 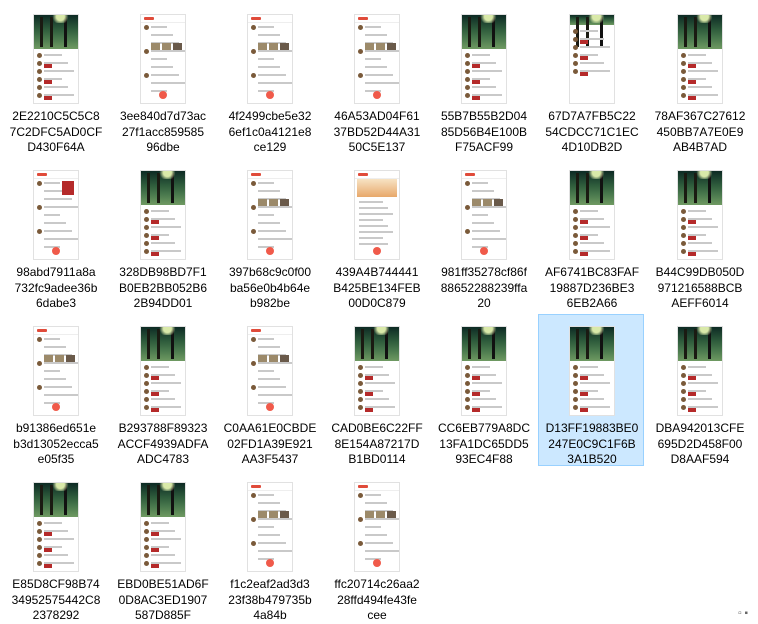 I want to click on file-name-line: 4a84b, so click(x=270, y=615).